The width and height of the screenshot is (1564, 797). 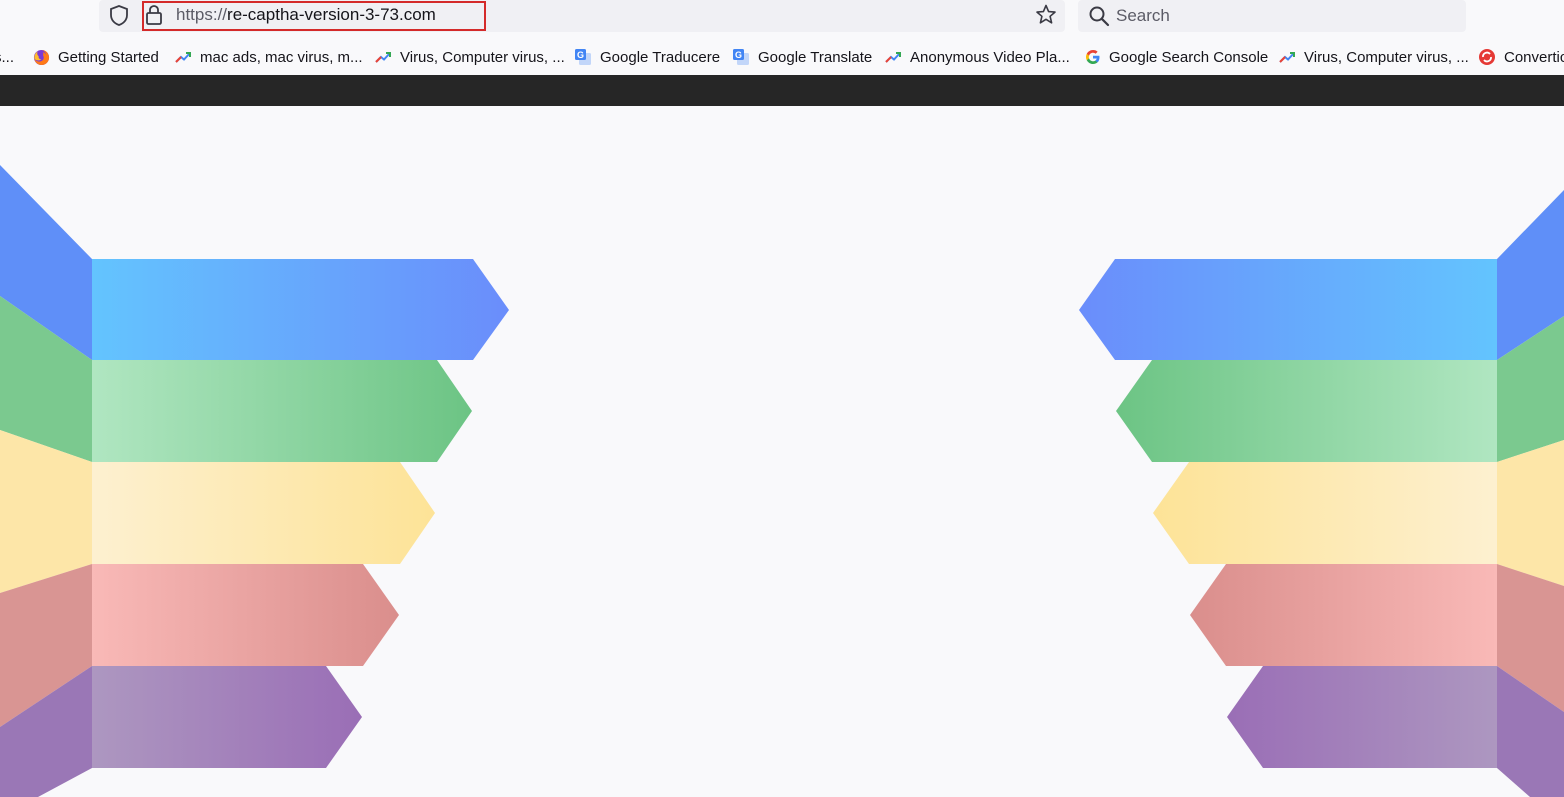 I want to click on right-arrow-green, so click(x=1306, y=411).